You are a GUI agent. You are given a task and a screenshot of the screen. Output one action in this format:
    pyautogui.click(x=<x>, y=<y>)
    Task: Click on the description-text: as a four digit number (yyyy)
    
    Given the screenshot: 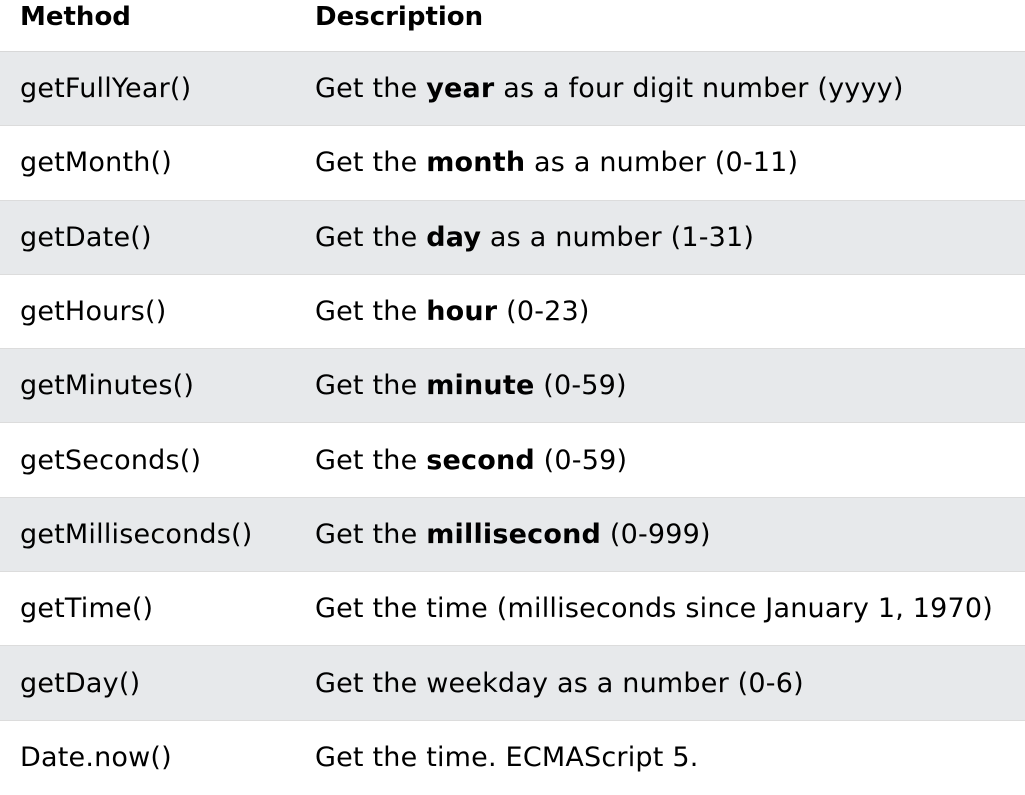 What is the action you would take?
    pyautogui.click(x=699, y=89)
    